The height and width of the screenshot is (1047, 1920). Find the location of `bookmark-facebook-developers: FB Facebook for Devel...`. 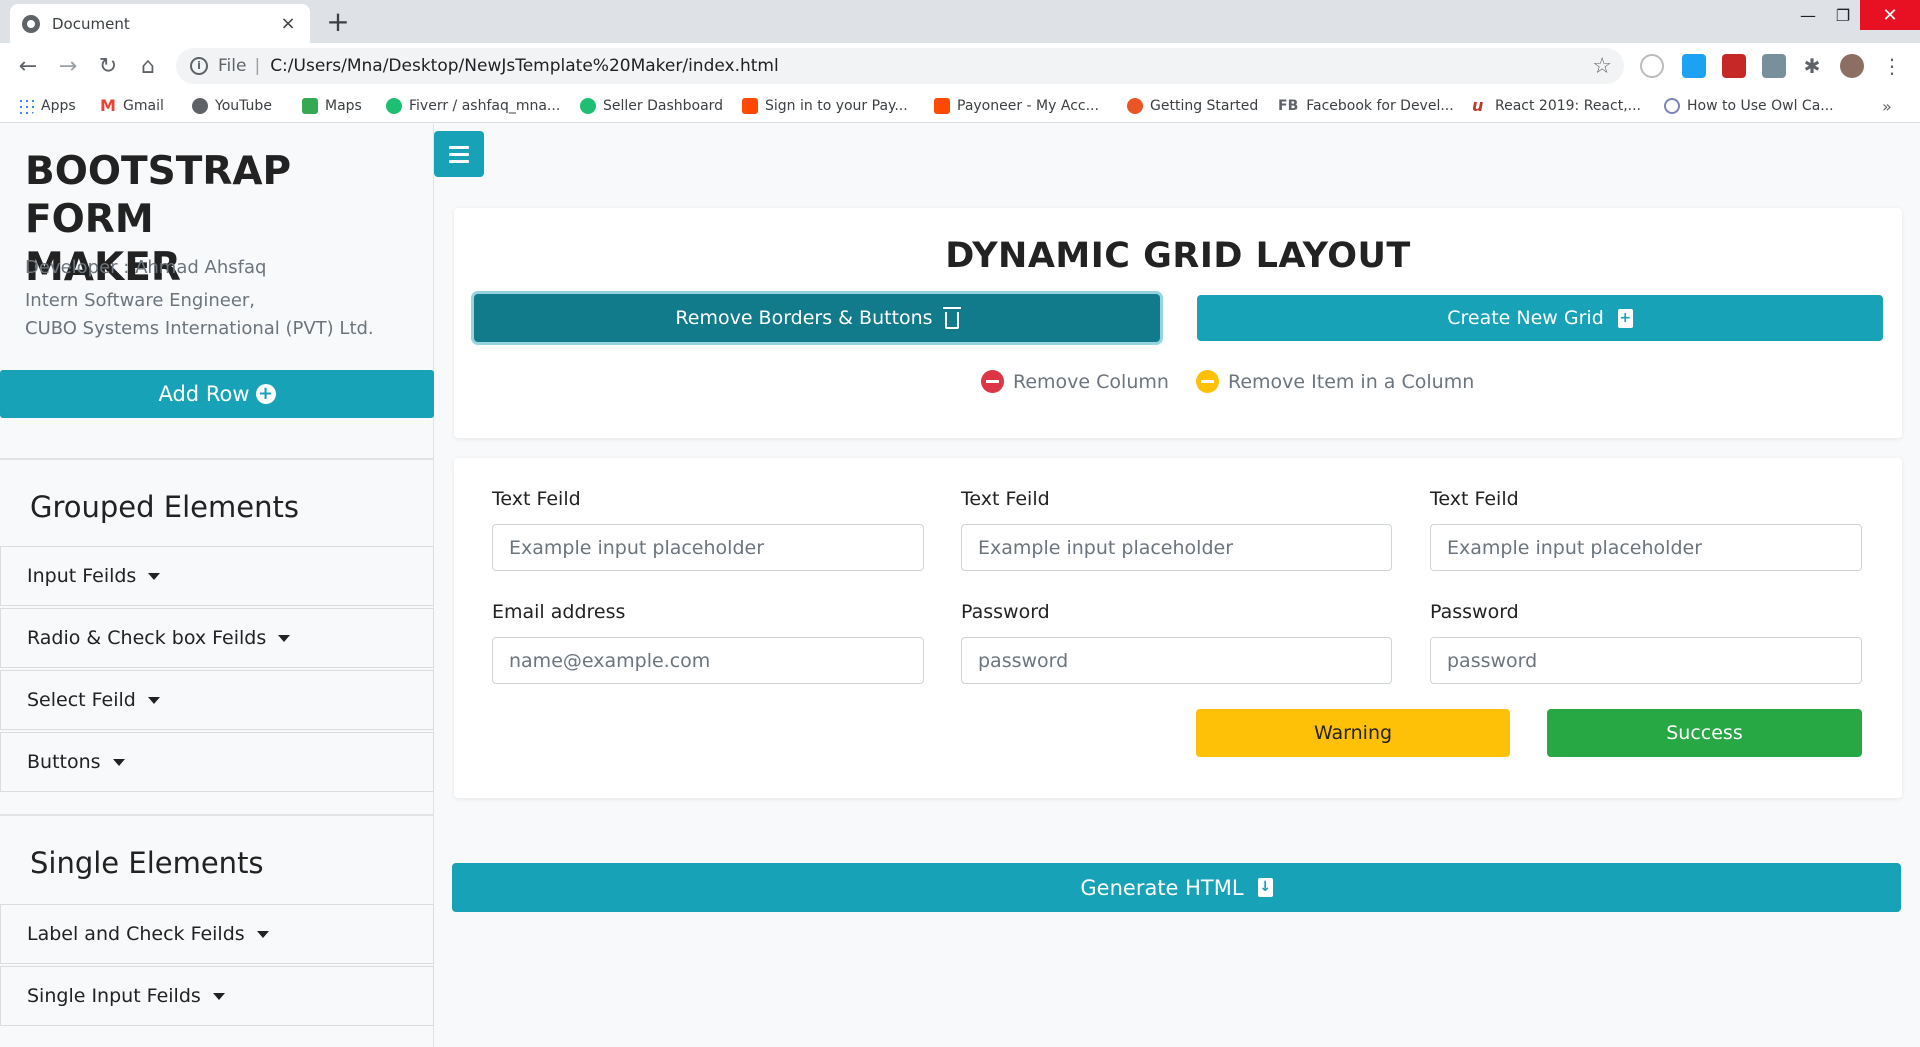

bookmark-facebook-developers: FB Facebook for Devel... is located at coordinates (1366, 106).